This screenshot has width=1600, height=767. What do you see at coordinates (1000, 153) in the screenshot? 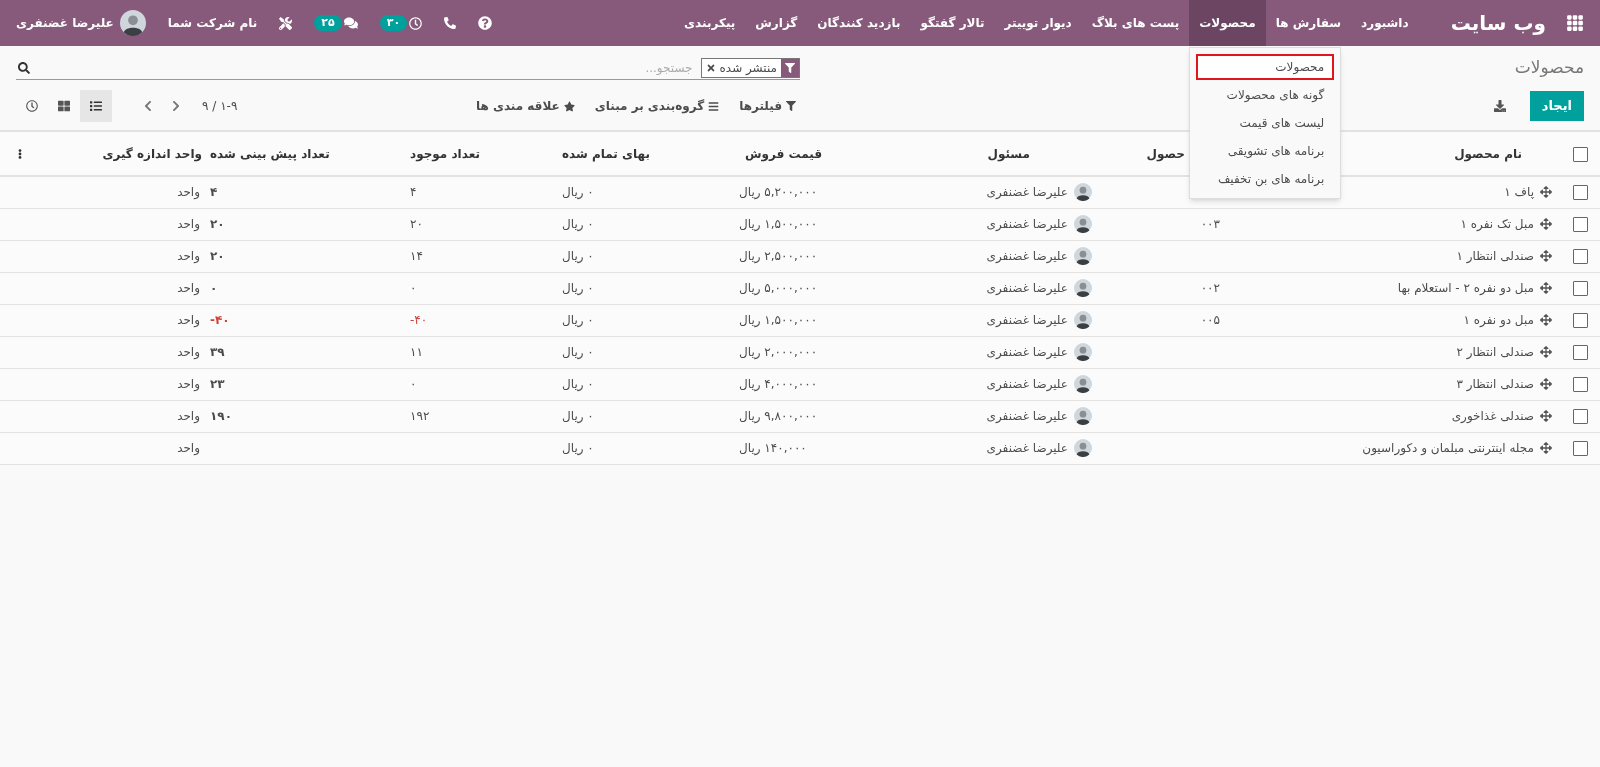
I see `column-header: مسئول` at bounding box center [1000, 153].